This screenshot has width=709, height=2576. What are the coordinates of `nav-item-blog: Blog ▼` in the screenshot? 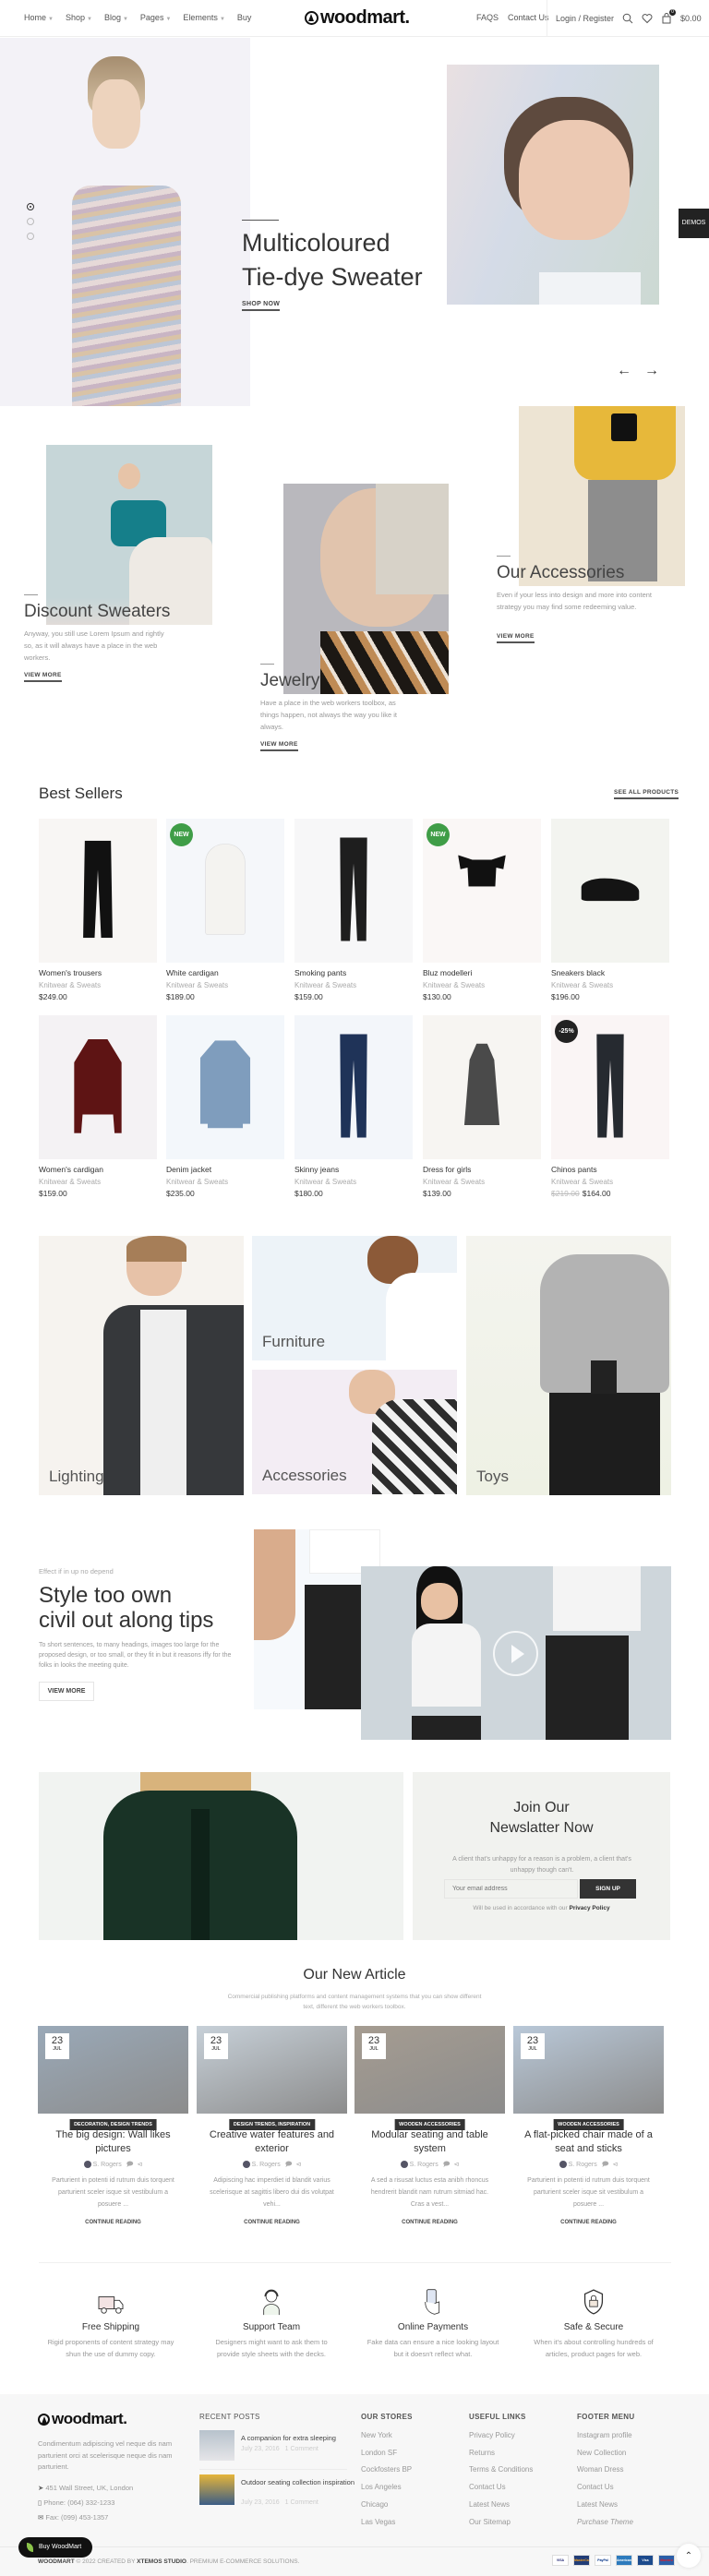 It's located at (116, 17).